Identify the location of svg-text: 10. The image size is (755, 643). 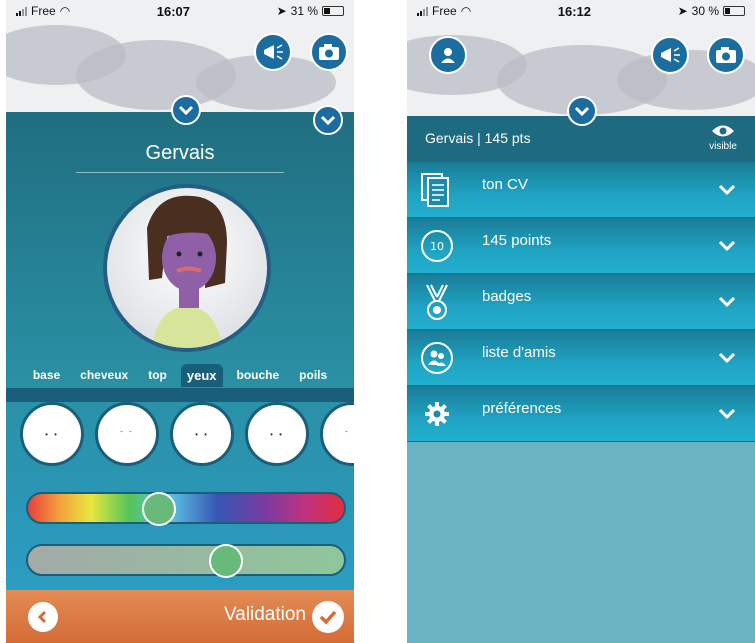
(437, 246).